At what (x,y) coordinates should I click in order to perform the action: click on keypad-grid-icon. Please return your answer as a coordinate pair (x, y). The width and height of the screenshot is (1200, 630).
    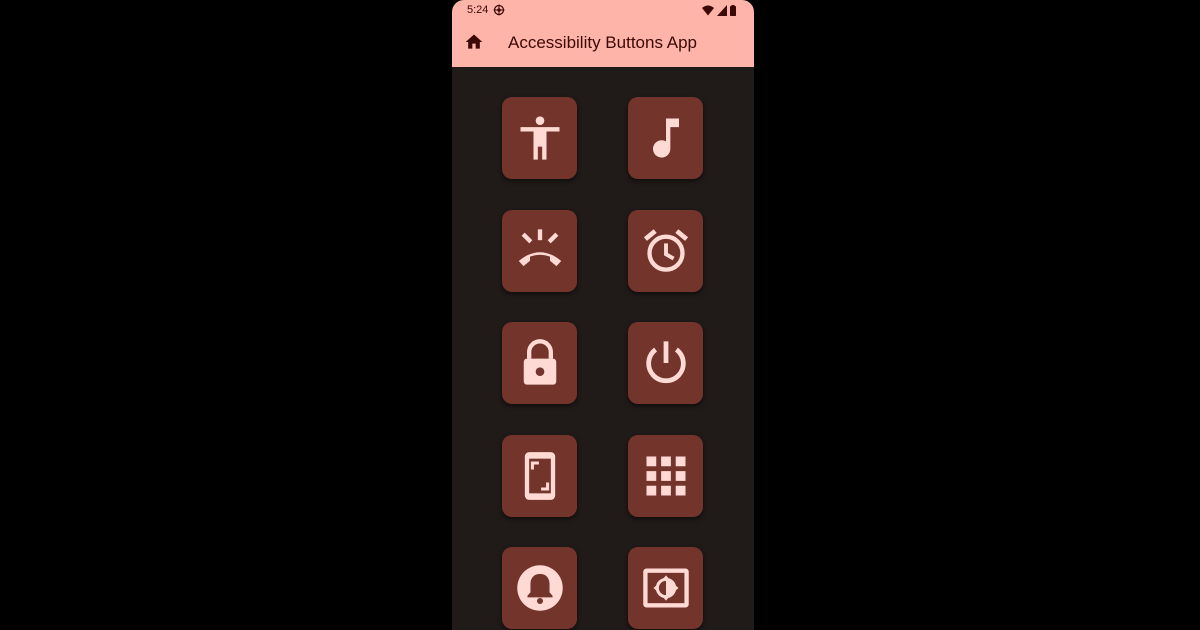
    Looking at the image, I should click on (665, 476).